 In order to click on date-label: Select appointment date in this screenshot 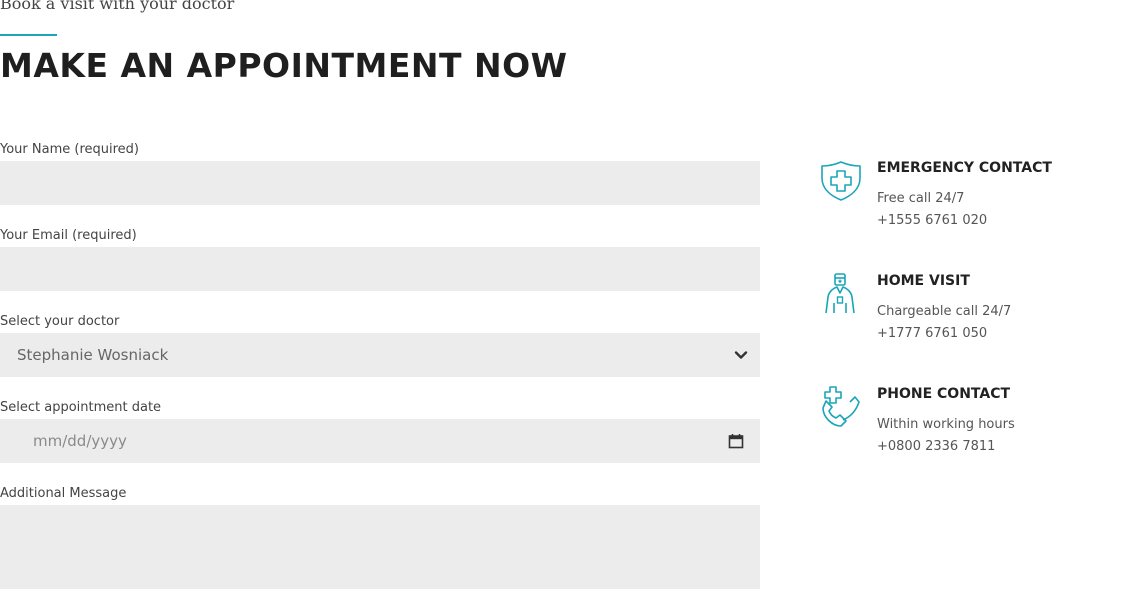, I will do `click(81, 407)`.